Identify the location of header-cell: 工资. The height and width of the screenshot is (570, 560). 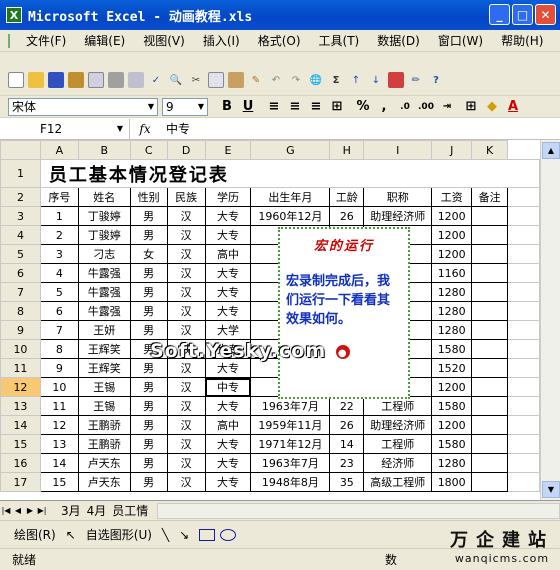
(452, 197).